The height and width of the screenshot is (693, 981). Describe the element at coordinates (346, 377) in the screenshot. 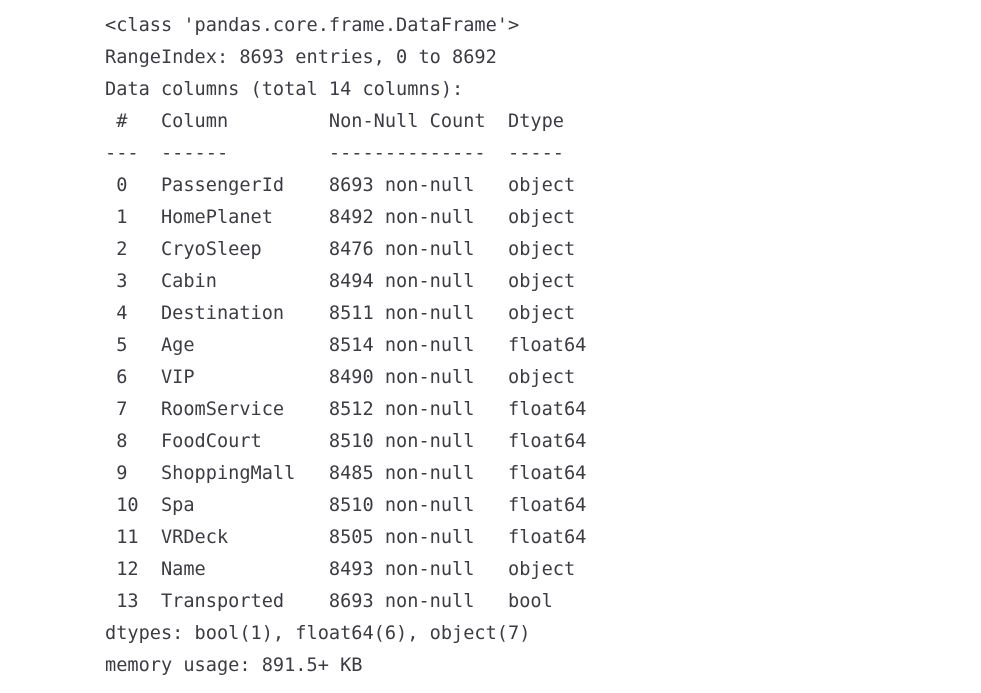

I see `table-row: 6 VIP 8490 non-null object` at that location.